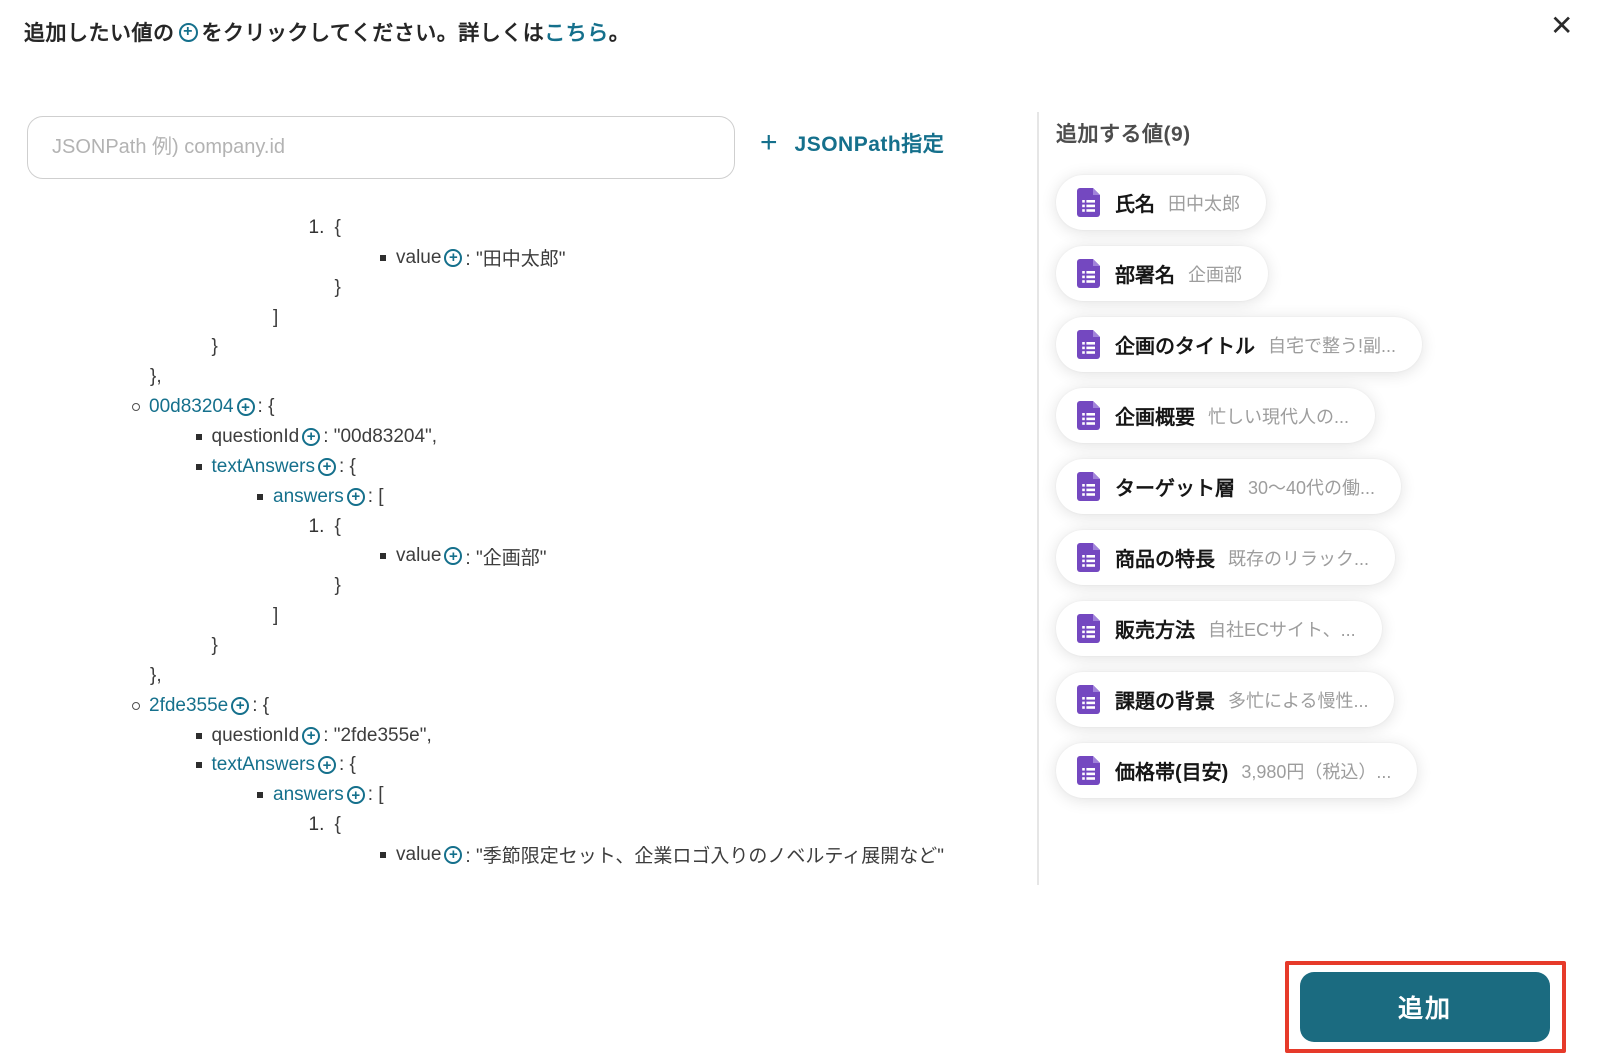 The image size is (1600, 1064). Describe the element at coordinates (1172, 773) in the screenshot. I see `value-chip-label: 価格帯(目安)` at that location.